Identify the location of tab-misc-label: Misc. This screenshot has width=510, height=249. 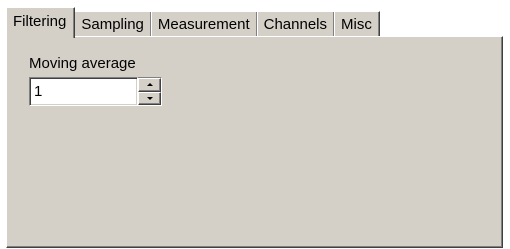
(356, 24).